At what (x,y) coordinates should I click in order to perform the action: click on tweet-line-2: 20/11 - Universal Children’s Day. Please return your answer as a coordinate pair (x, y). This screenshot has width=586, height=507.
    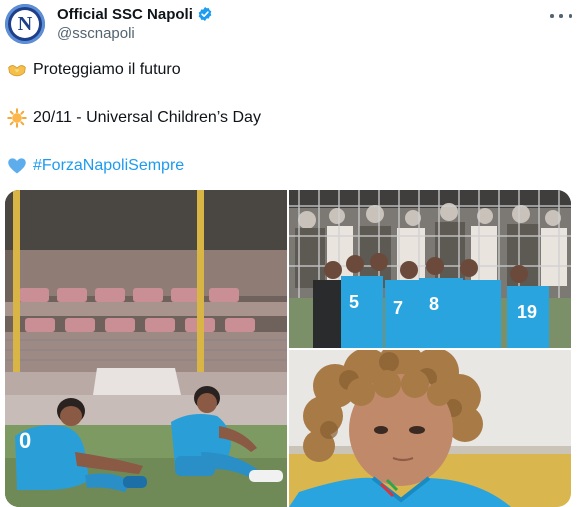
    Looking at the image, I should click on (134, 118).